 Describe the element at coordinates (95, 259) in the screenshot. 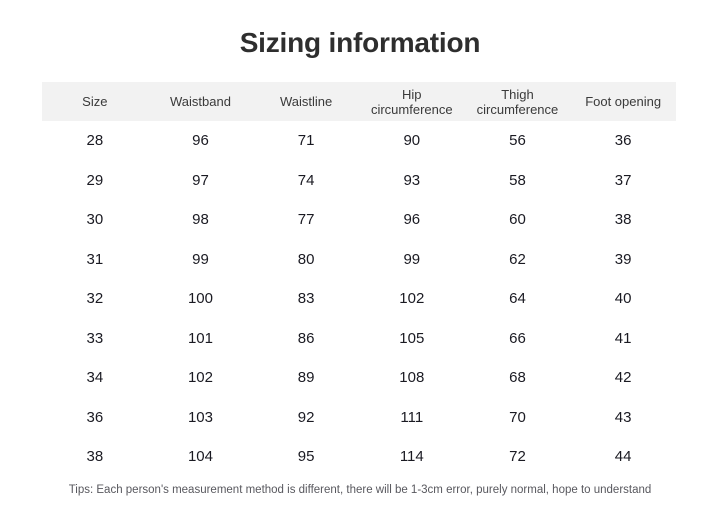

I see `cell-size: 31` at that location.